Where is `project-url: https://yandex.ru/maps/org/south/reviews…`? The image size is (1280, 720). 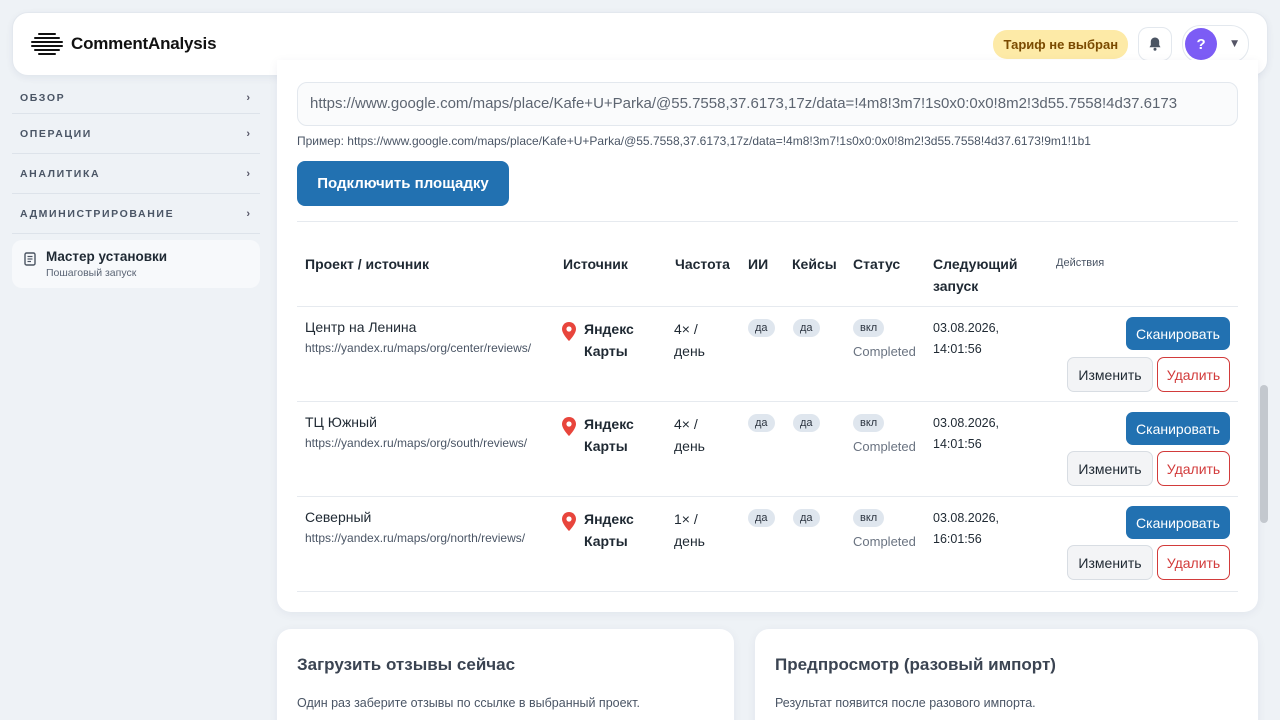
project-url: https://yandex.ru/maps/org/south/reviews… is located at coordinates (416, 443).